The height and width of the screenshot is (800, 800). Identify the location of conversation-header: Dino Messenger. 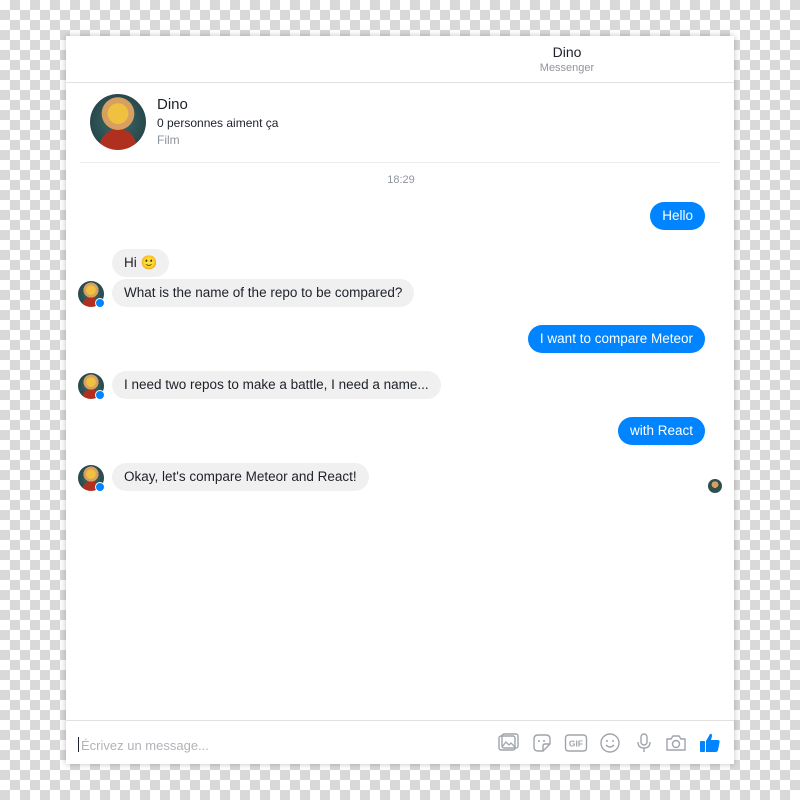
(400, 59).